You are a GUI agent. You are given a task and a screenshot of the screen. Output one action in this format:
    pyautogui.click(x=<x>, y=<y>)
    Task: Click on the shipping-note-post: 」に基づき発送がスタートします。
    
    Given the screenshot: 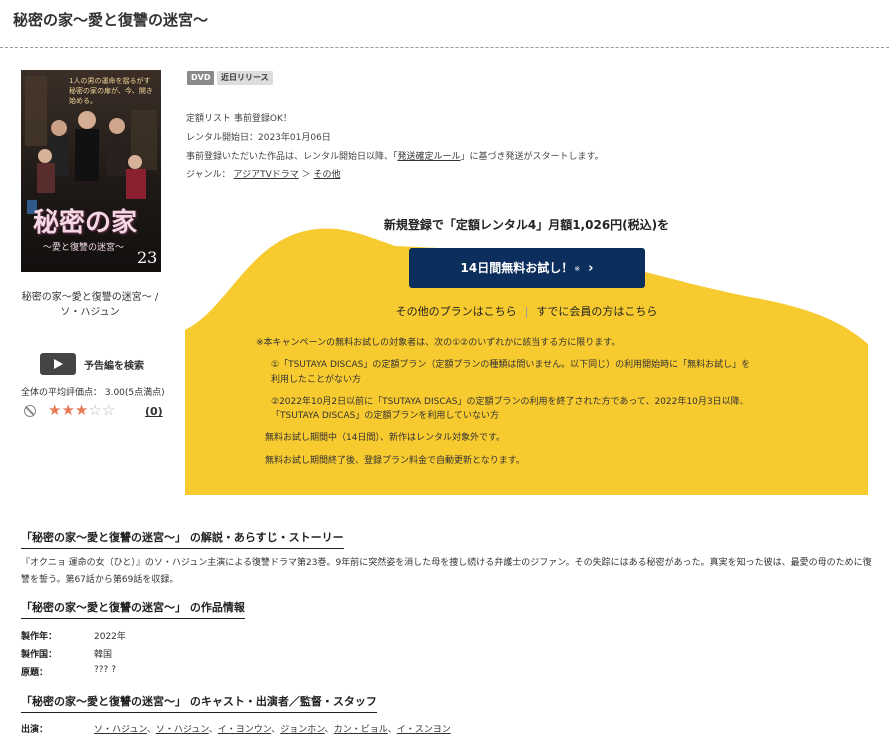 What is the action you would take?
    pyautogui.click(x=532, y=157)
    